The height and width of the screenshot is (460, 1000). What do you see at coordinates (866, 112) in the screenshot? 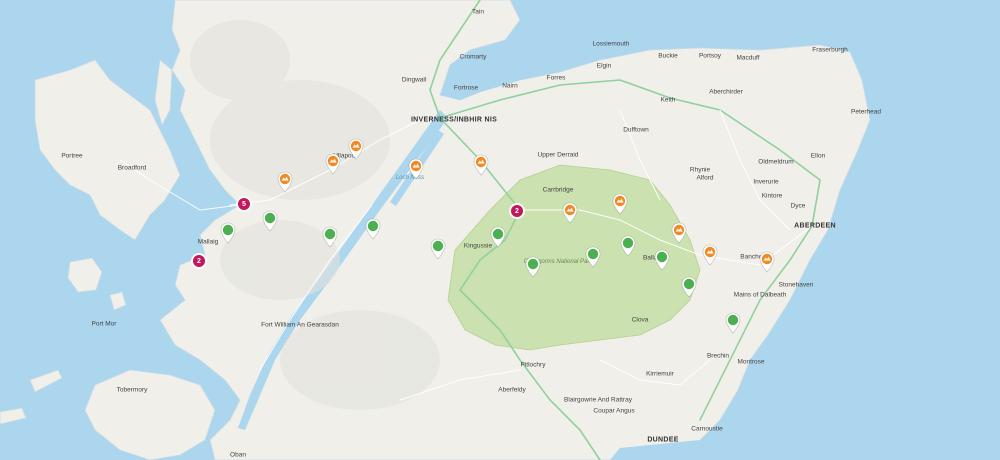
I see `place-label-peterhead: Peterhead` at bounding box center [866, 112].